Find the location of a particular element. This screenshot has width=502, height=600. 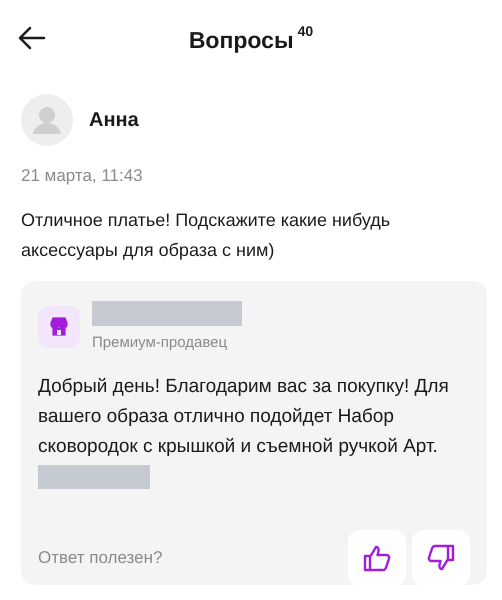

thumbs-up-icon is located at coordinates (377, 558).